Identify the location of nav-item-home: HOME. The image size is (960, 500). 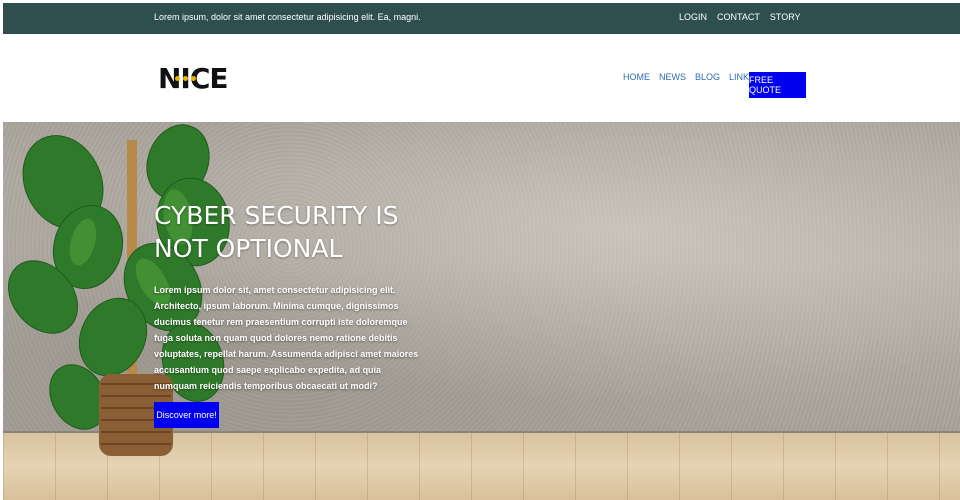
(636, 77).